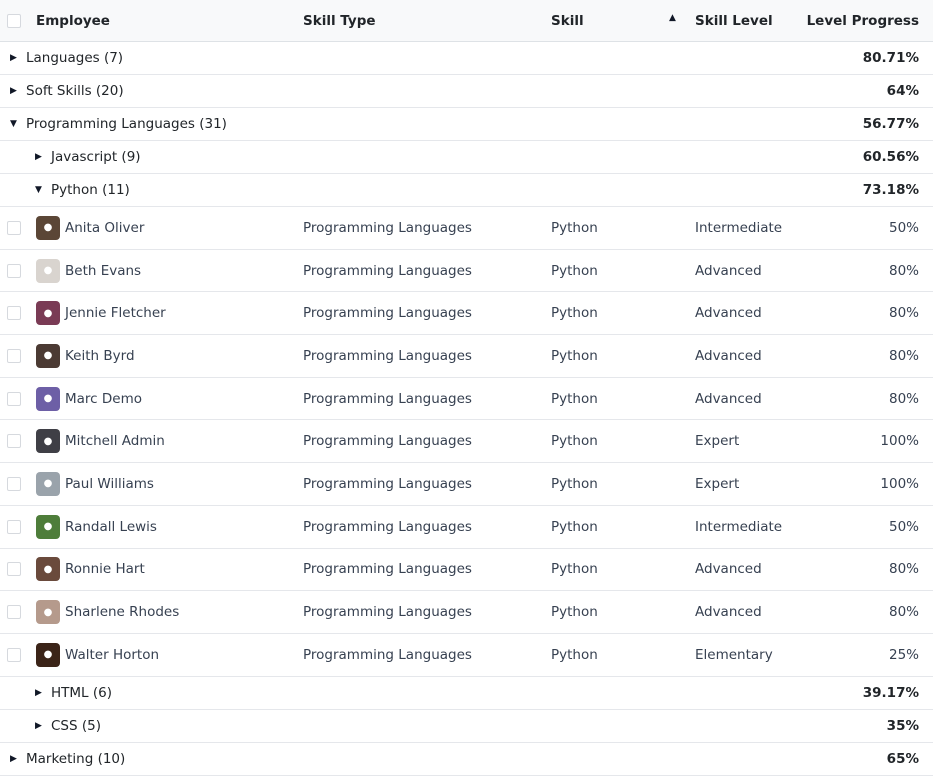 The height and width of the screenshot is (778, 933). What do you see at coordinates (466, 693) in the screenshot?
I see `group-row: ▶ HTML (6) 39.17%` at bounding box center [466, 693].